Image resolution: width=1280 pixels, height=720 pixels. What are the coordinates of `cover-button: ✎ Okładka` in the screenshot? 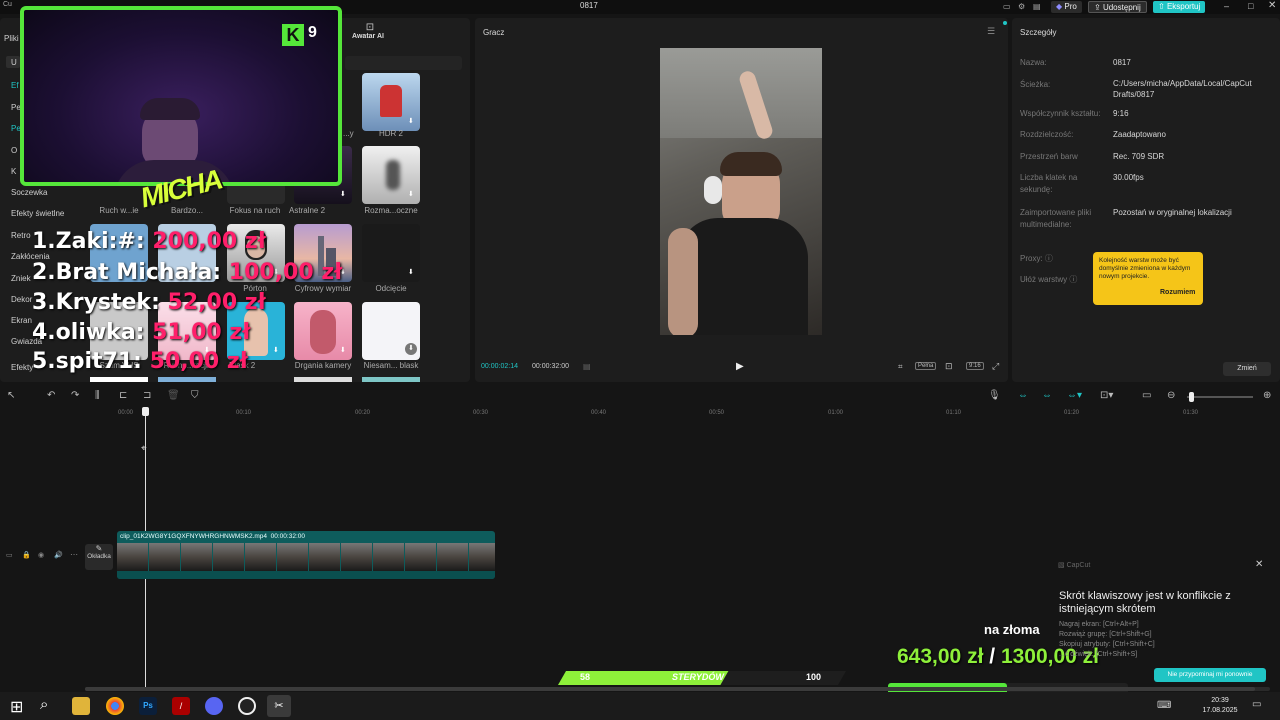 It's located at (99, 557).